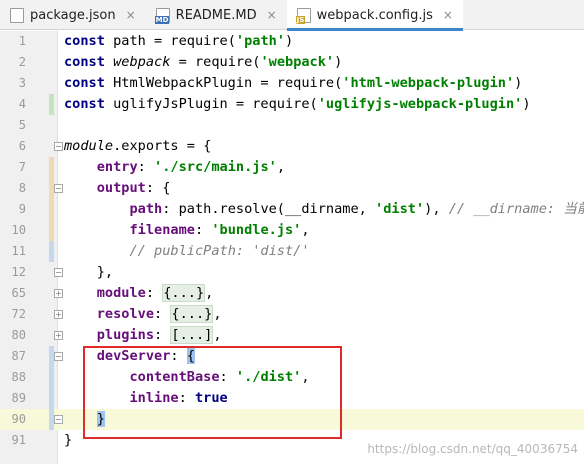 This screenshot has height=464, width=584. What do you see at coordinates (22, 167) in the screenshot?
I see `line-number: 7` at bounding box center [22, 167].